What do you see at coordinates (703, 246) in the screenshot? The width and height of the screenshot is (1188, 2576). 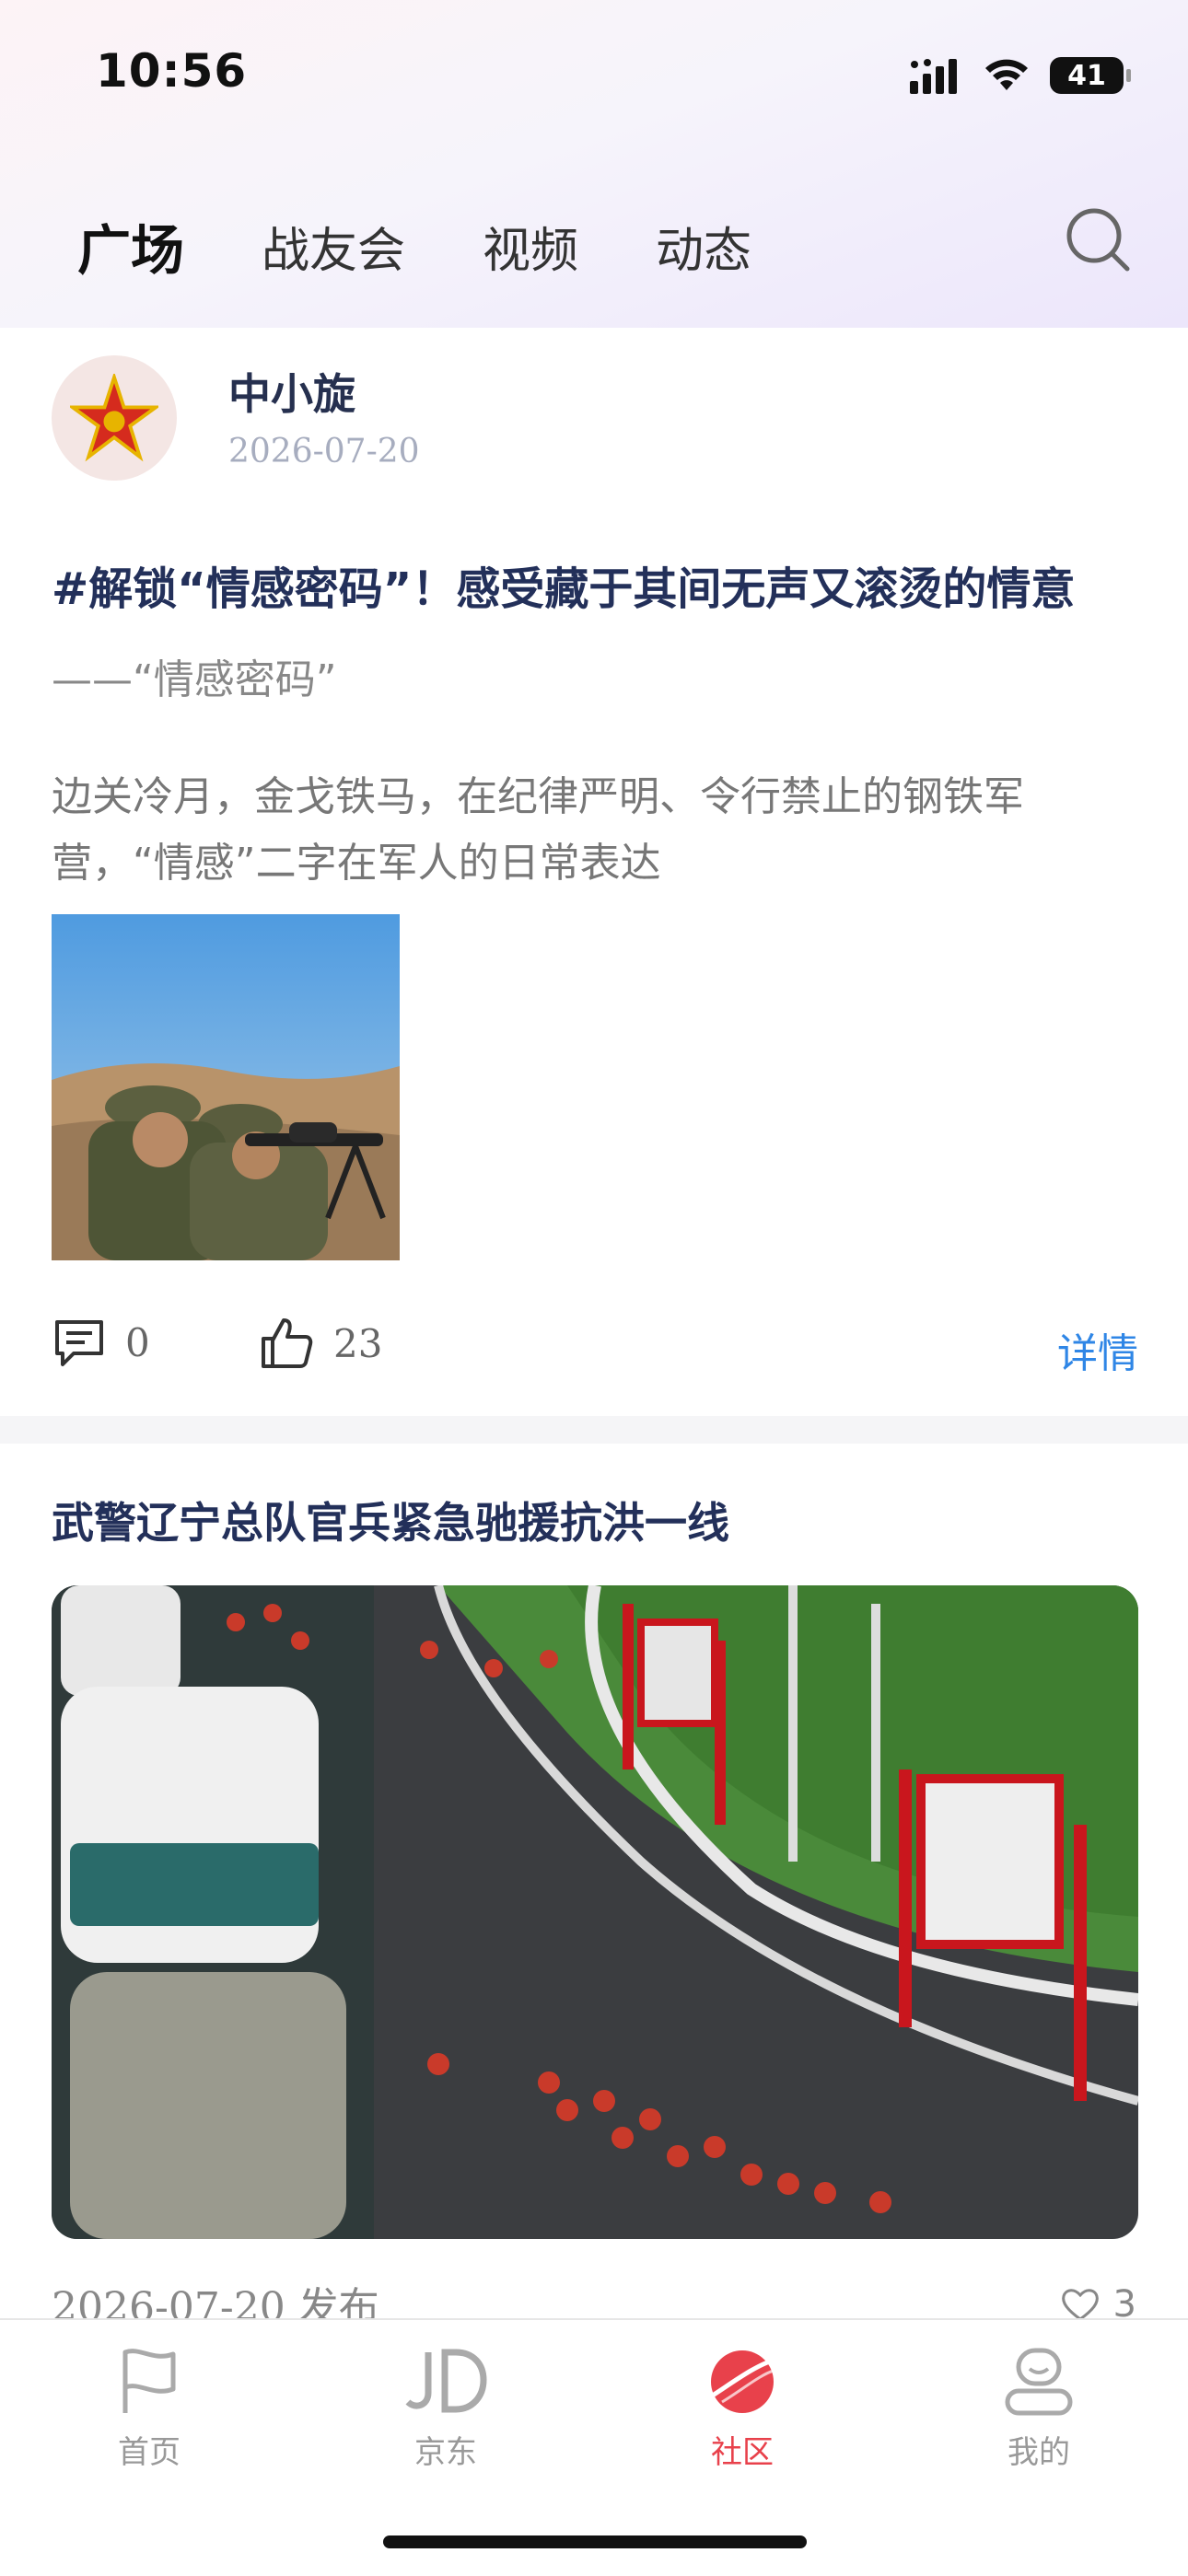 I see `tab-dynamics: 动态` at bounding box center [703, 246].